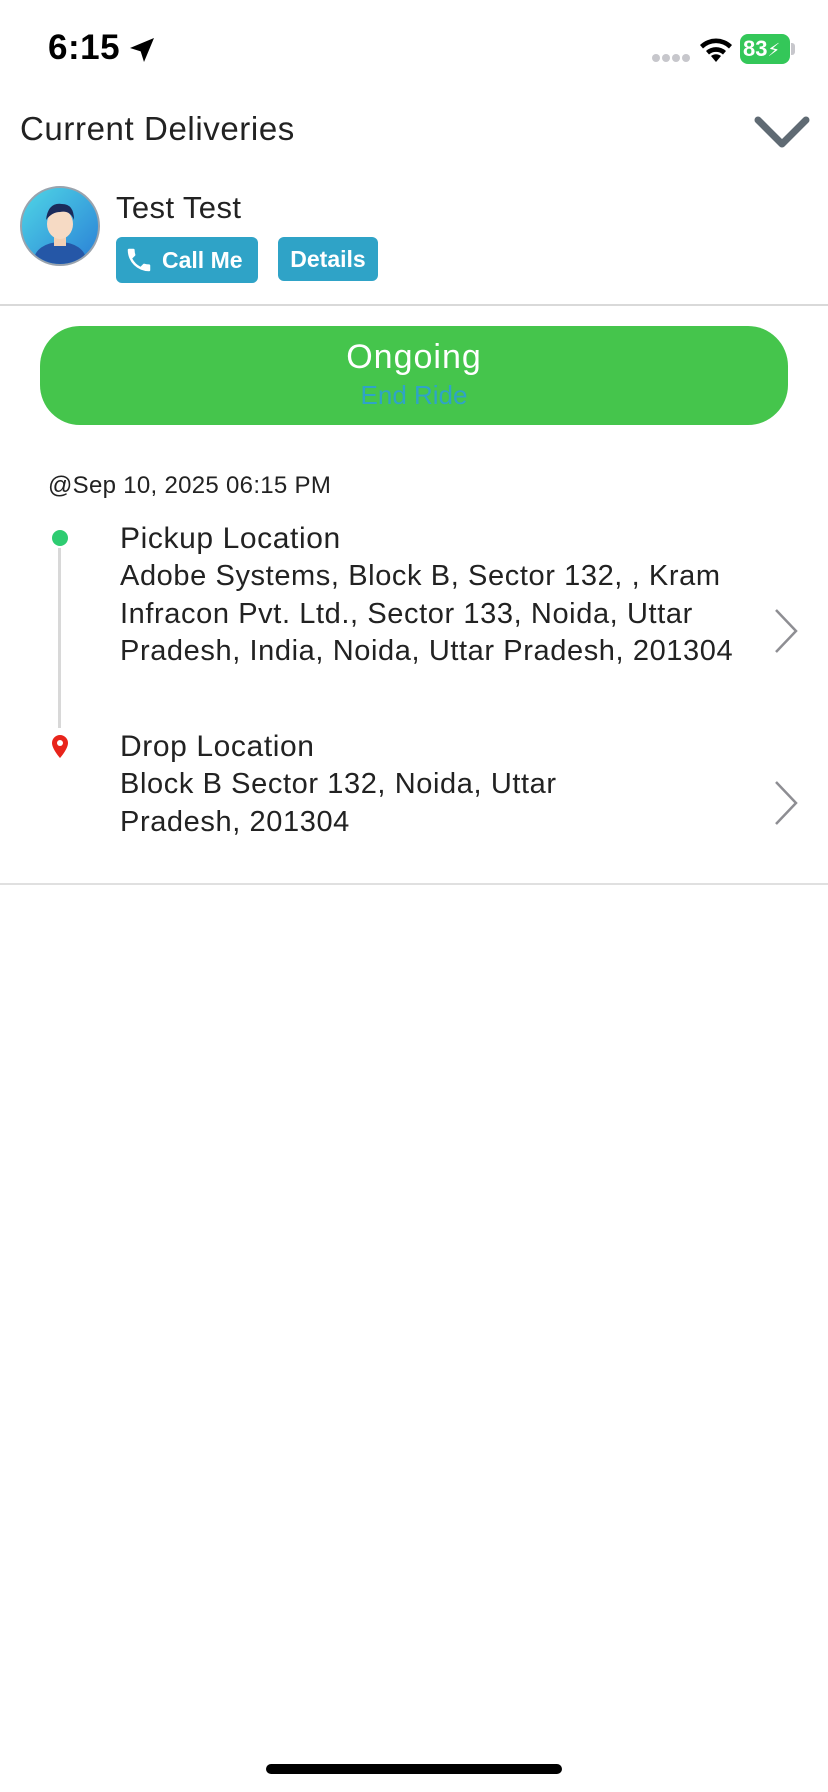 This screenshot has height=1792, width=828. I want to click on avatar, so click(60, 226).